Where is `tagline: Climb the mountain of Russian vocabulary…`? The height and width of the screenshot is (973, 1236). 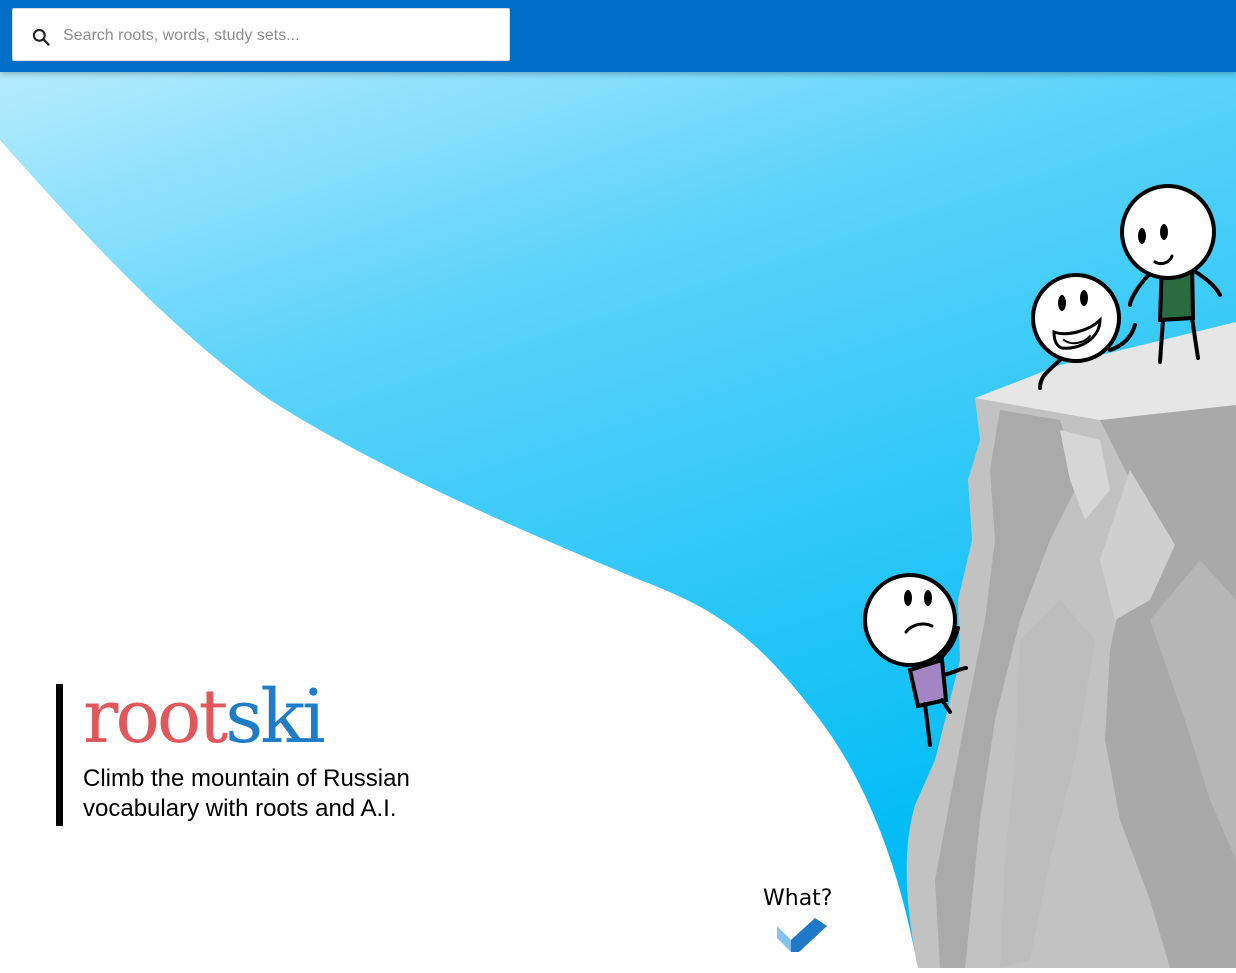
tagline: Climb the mountain of Russian vocabulary… is located at coordinates (246, 793).